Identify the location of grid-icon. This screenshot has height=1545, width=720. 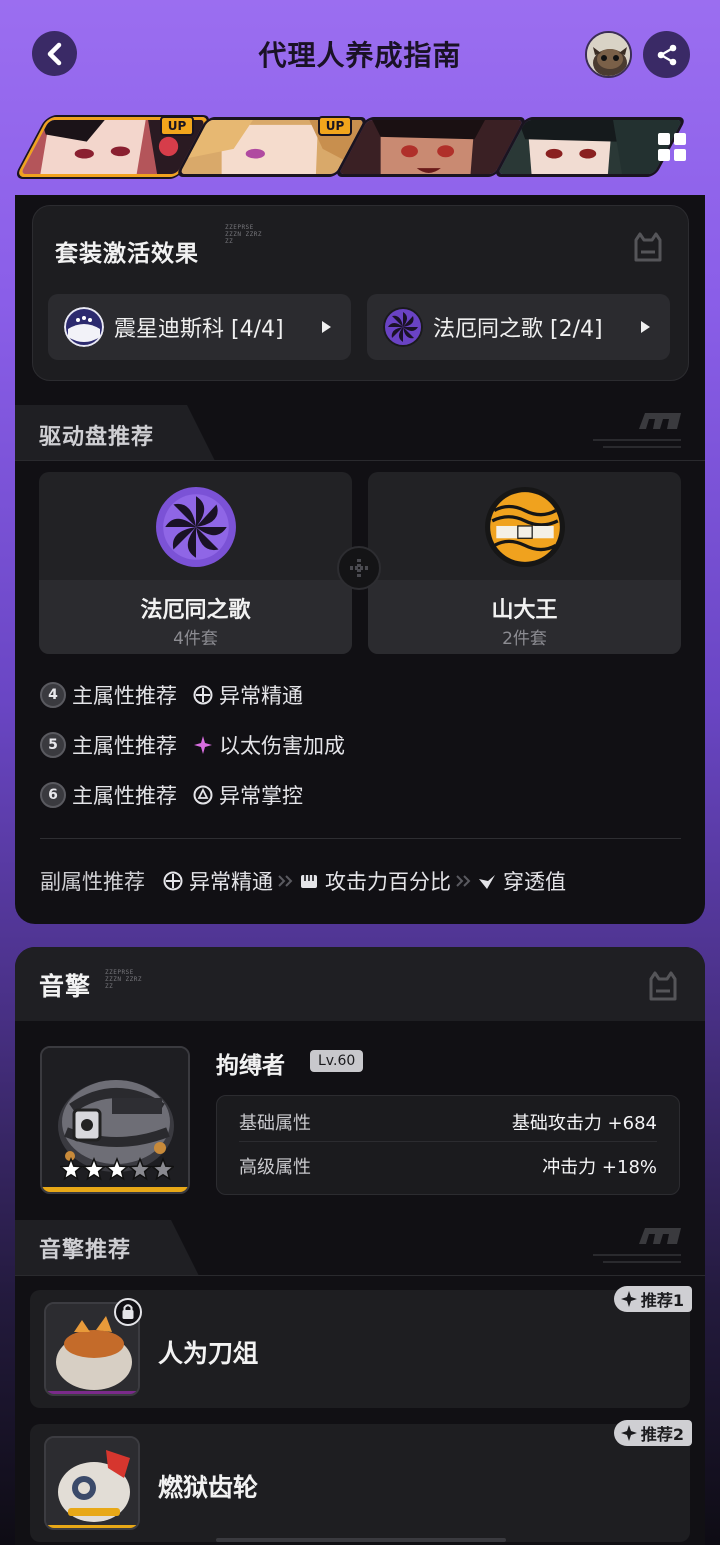
(672, 147).